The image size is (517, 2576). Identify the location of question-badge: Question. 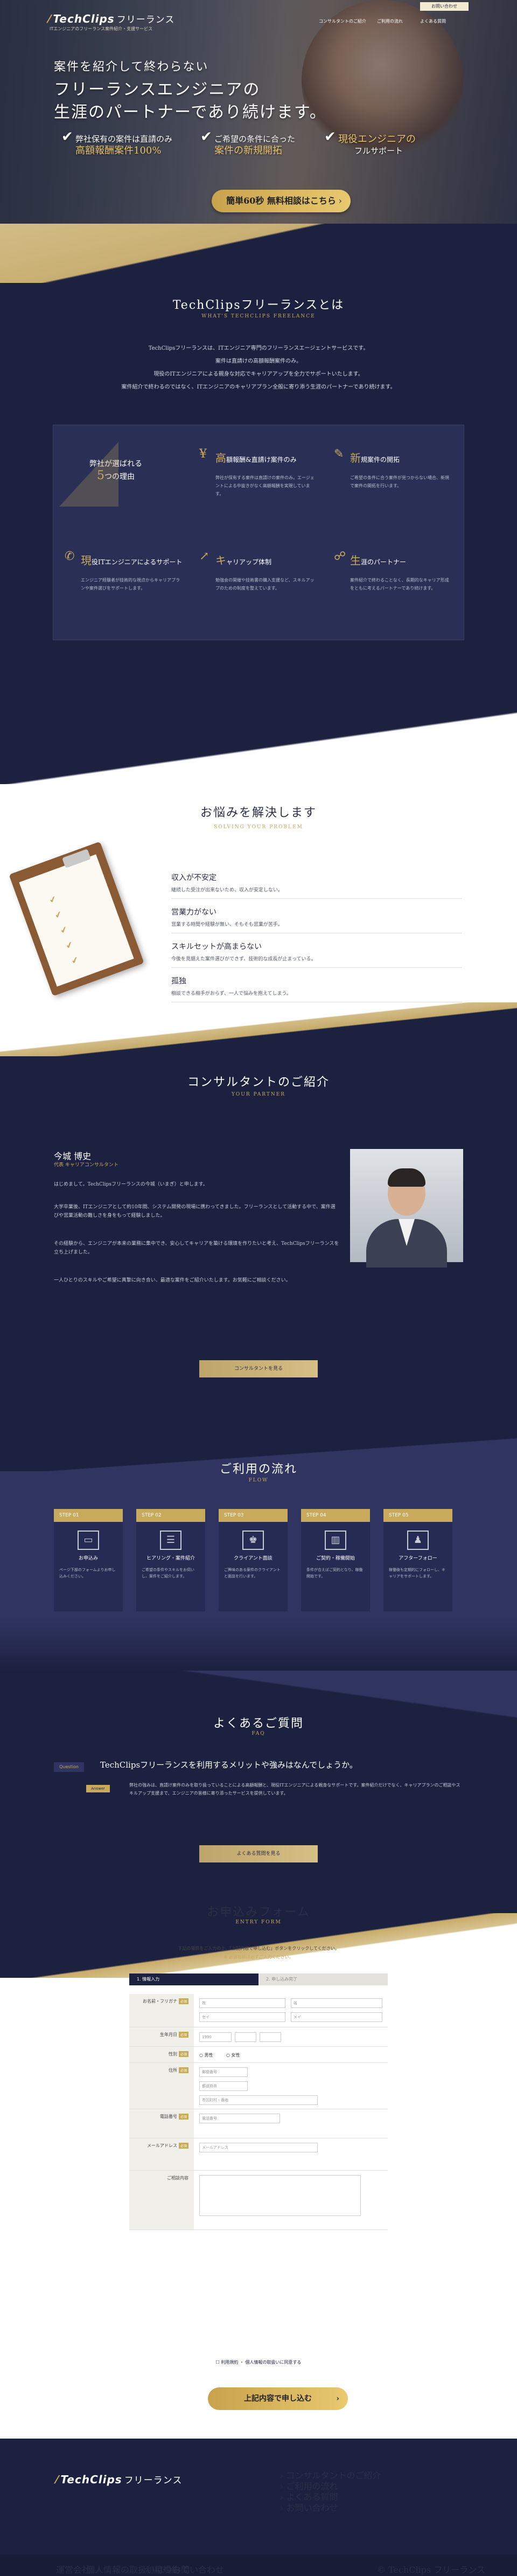
(69, 1767).